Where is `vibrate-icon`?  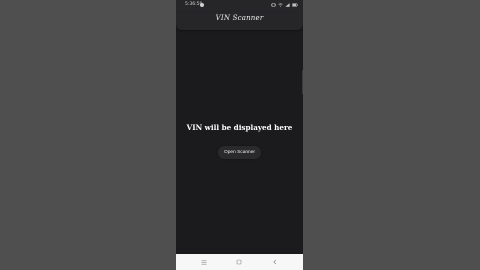 vibrate-icon is located at coordinates (273, 5).